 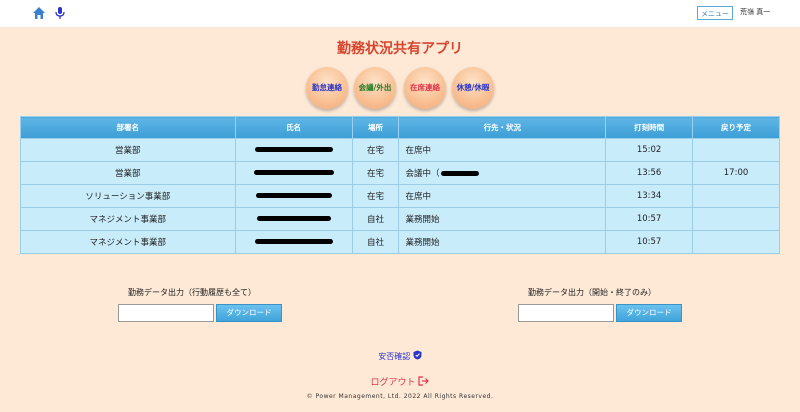 I want to click on download-all-button: ダウンロード, so click(x=249, y=313).